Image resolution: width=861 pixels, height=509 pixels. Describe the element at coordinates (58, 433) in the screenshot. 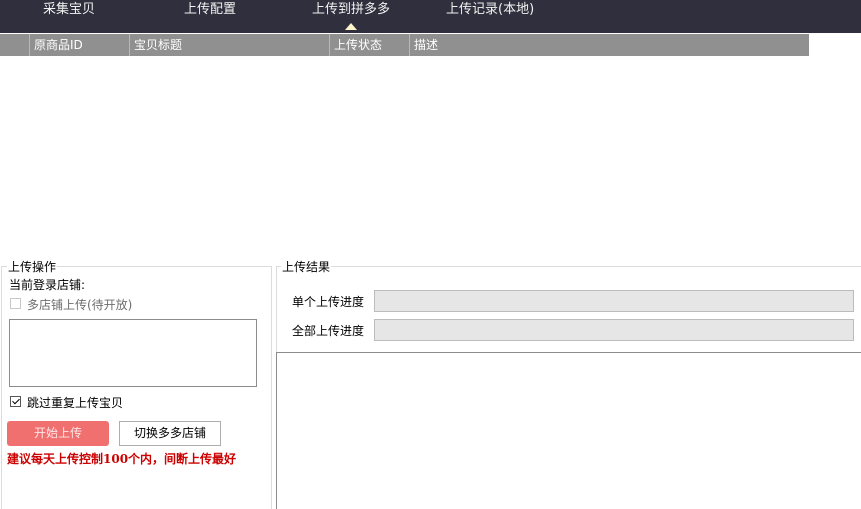

I see `start-upload-button: 开始上传` at that location.